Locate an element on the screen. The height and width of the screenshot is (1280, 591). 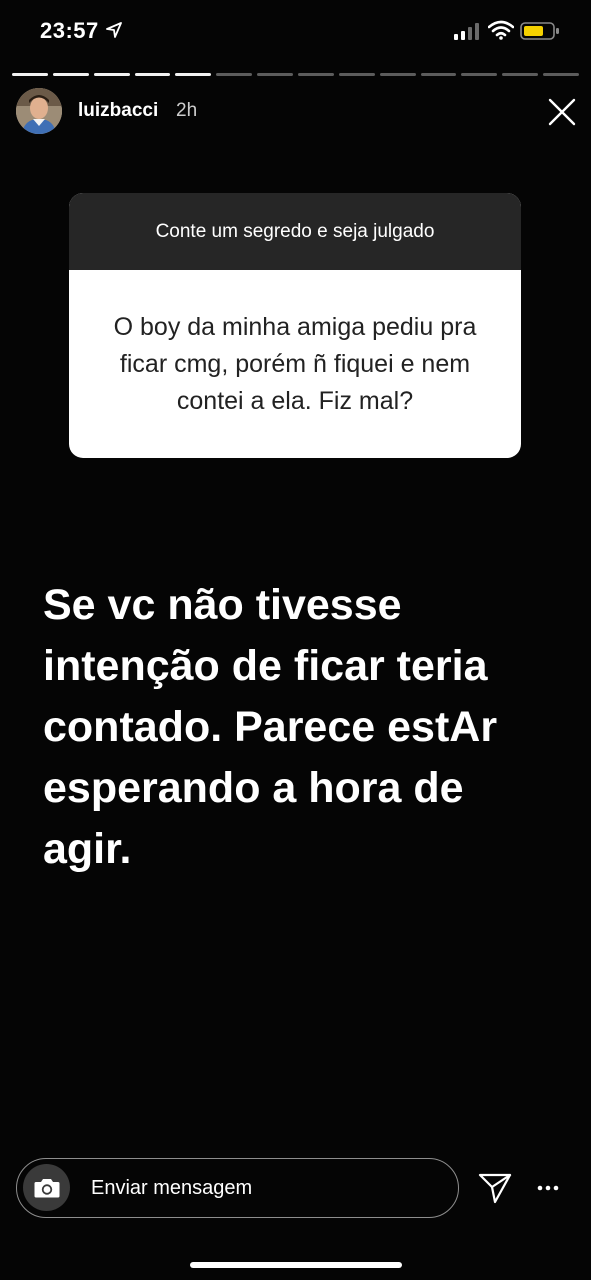
avatar-image is located at coordinates (39, 111).